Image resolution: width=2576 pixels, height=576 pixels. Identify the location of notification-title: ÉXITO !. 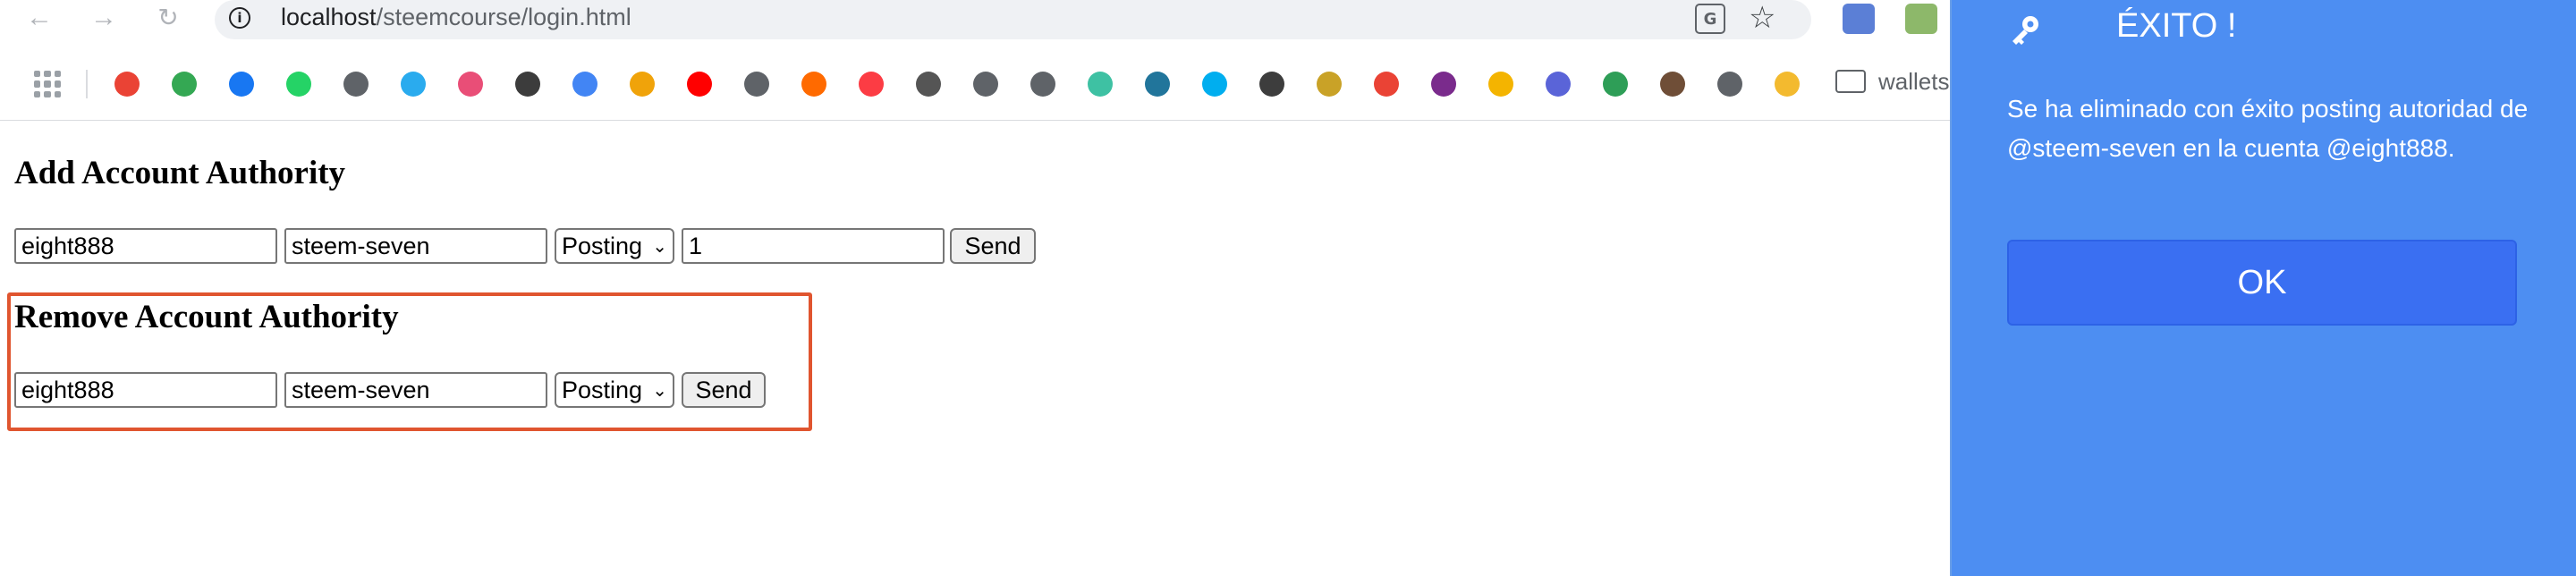
(2176, 26).